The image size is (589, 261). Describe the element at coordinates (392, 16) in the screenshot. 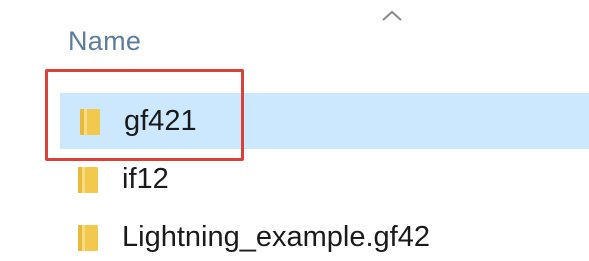

I see `chevron-up-icon` at that location.